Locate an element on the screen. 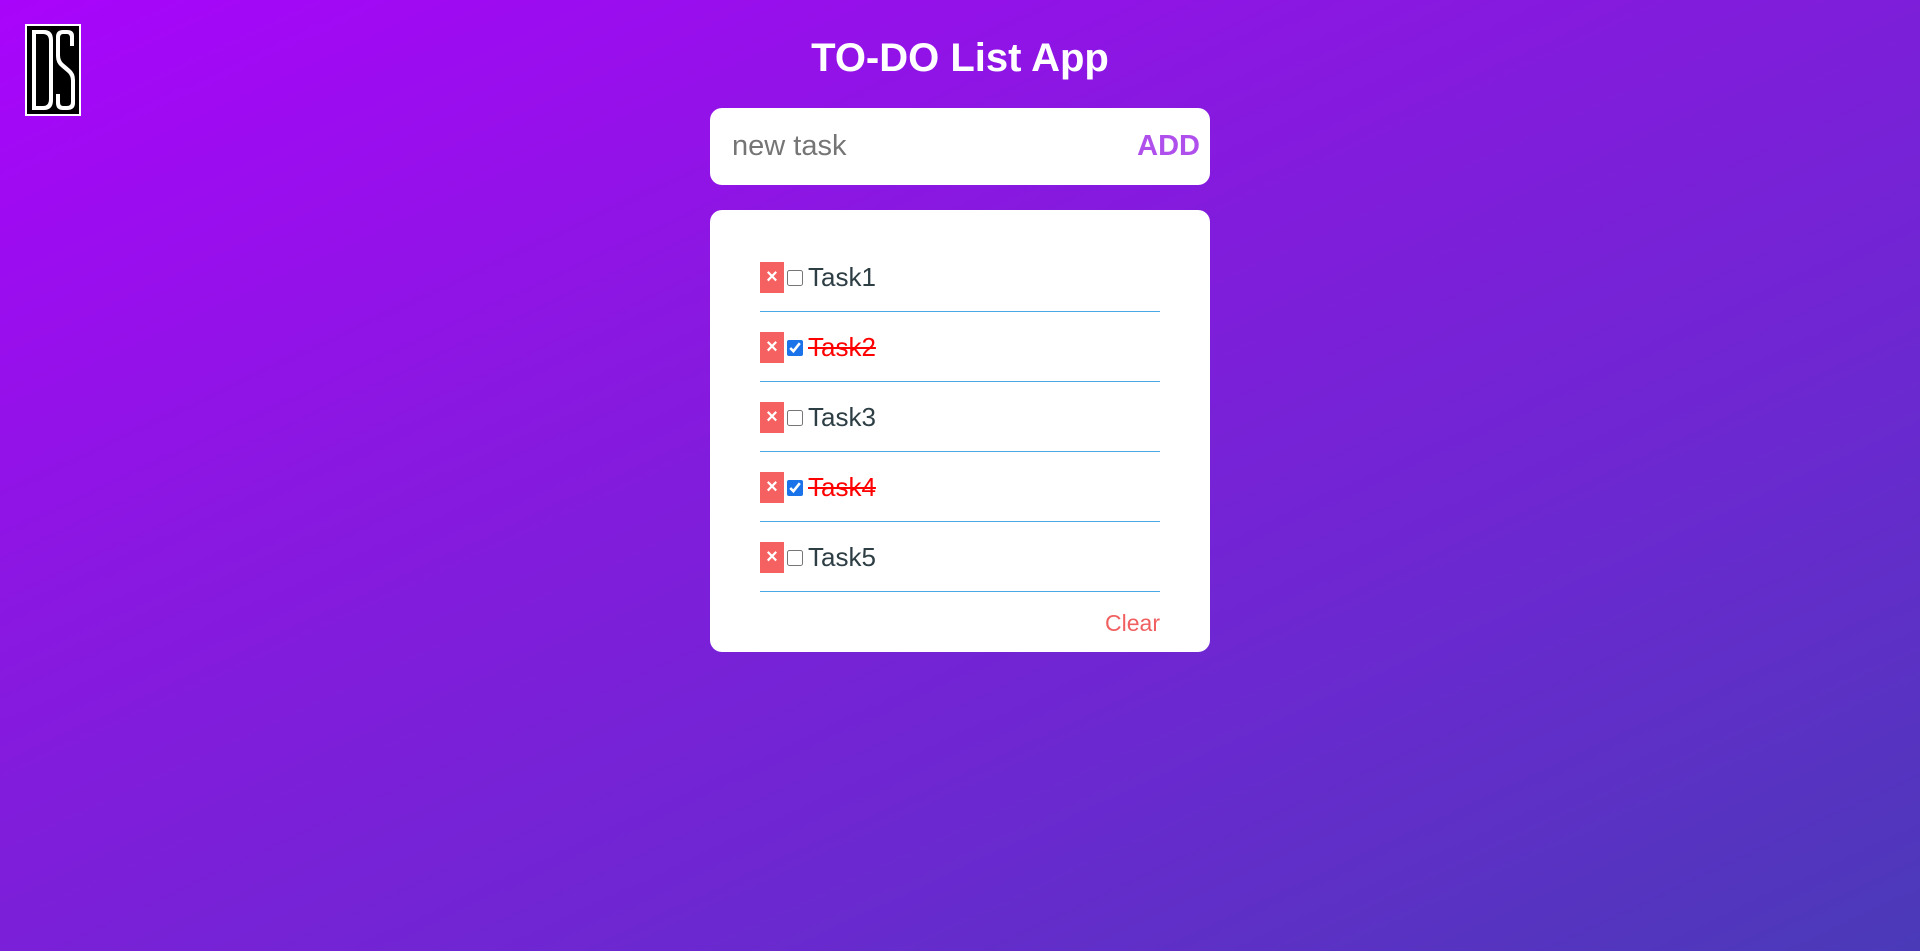  add-button: ADD is located at coordinates (1168, 146).